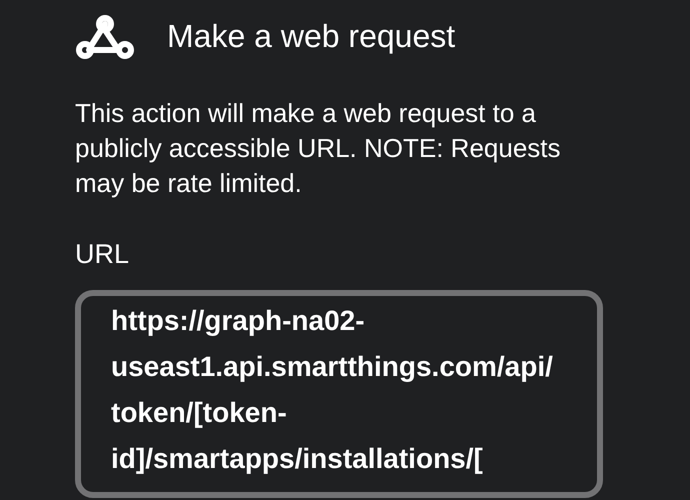  I want to click on webhook-icon, so click(105, 36).